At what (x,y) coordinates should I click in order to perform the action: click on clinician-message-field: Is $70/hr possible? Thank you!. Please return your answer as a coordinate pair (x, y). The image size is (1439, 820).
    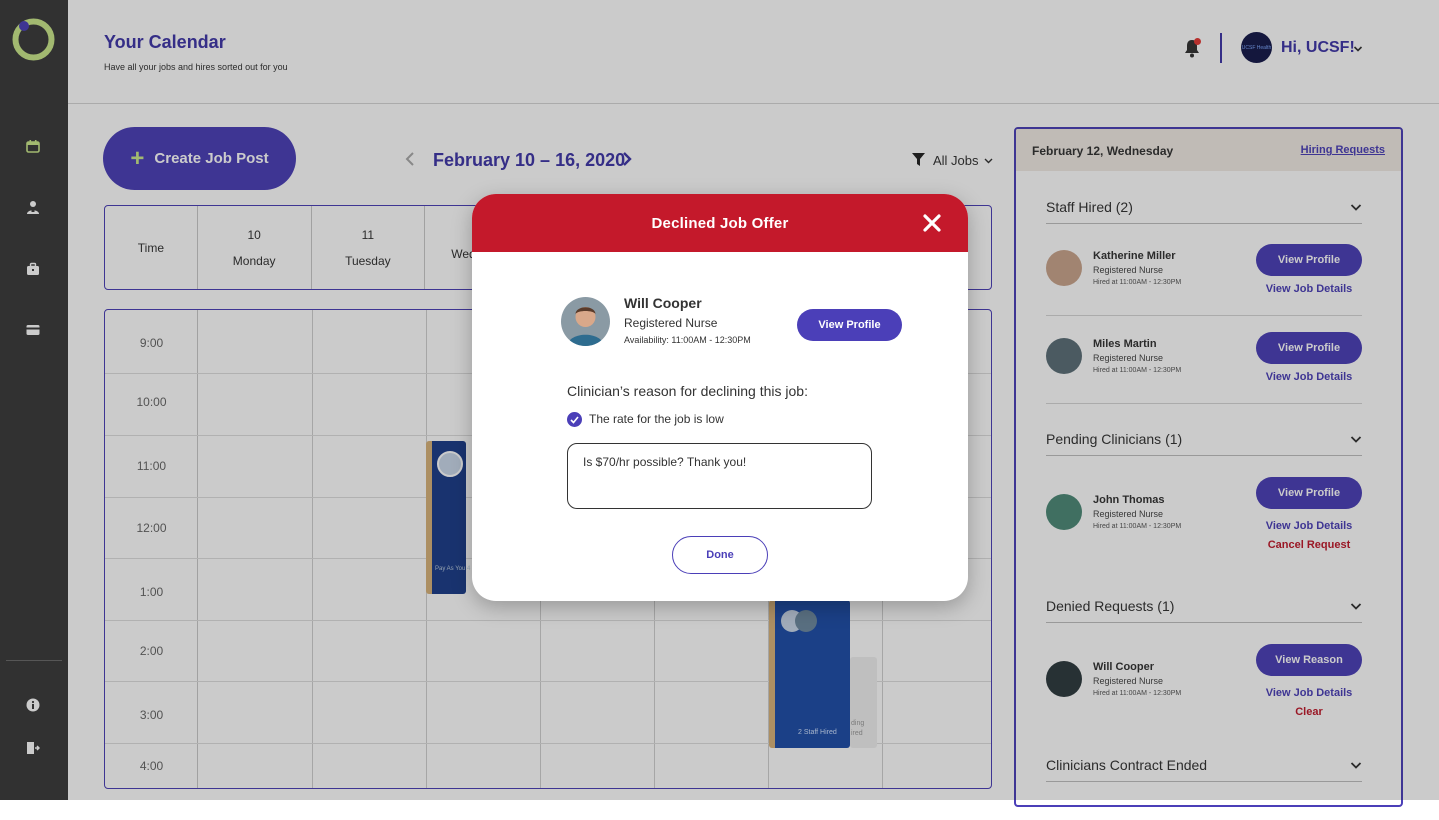
    Looking at the image, I should click on (719, 476).